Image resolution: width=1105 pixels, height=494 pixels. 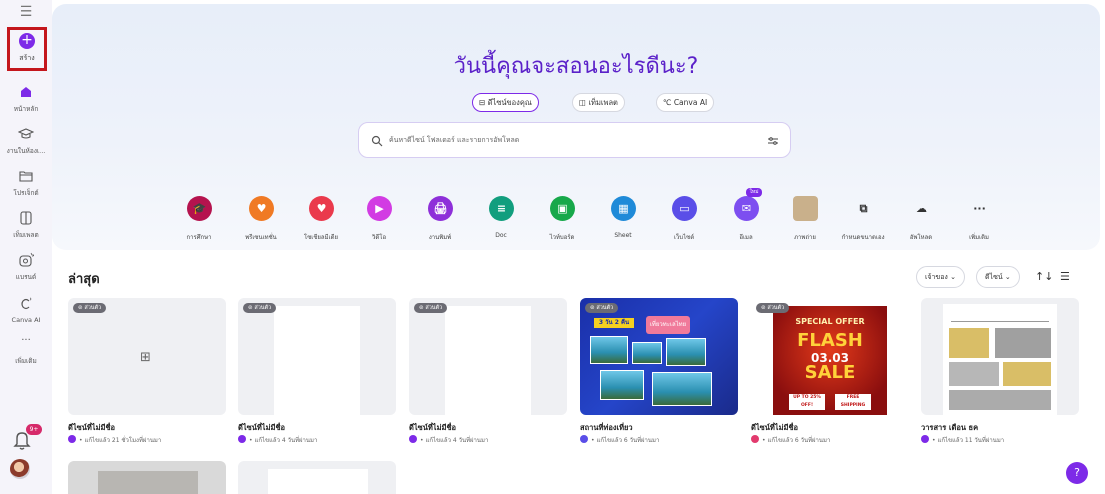 I want to click on shortcut-item: ✉ ใหม่ อีเมล, so click(x=746, y=217).